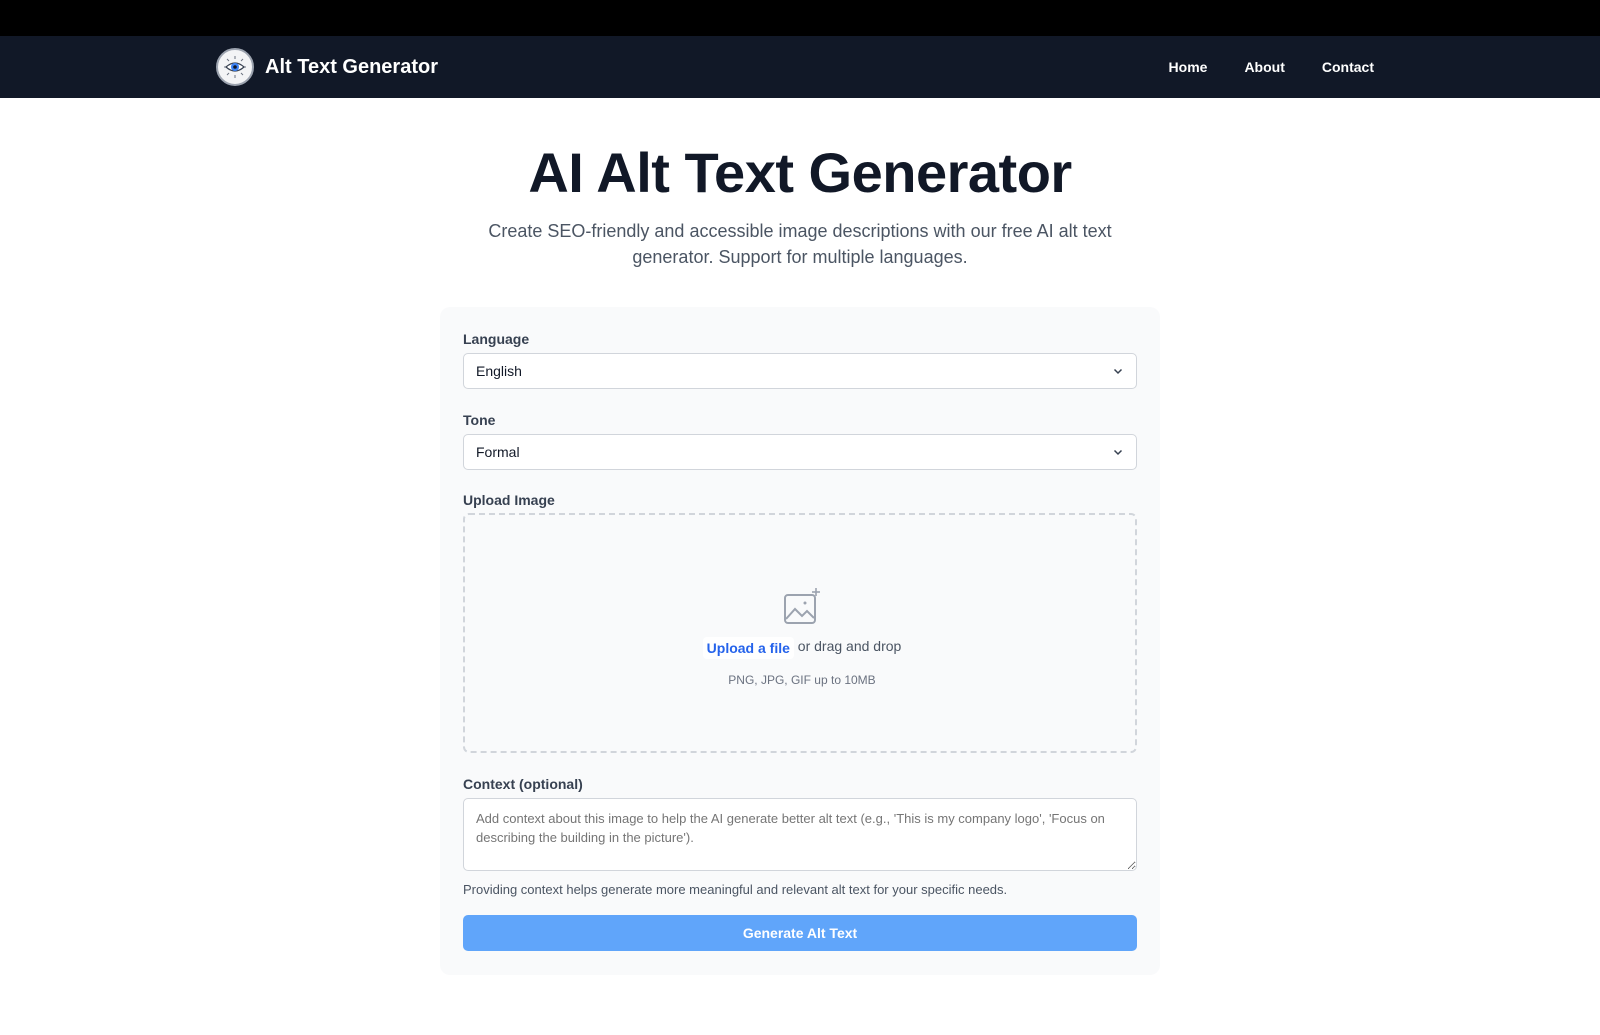 This screenshot has height=1035, width=1600. I want to click on language-value: English, so click(499, 371).